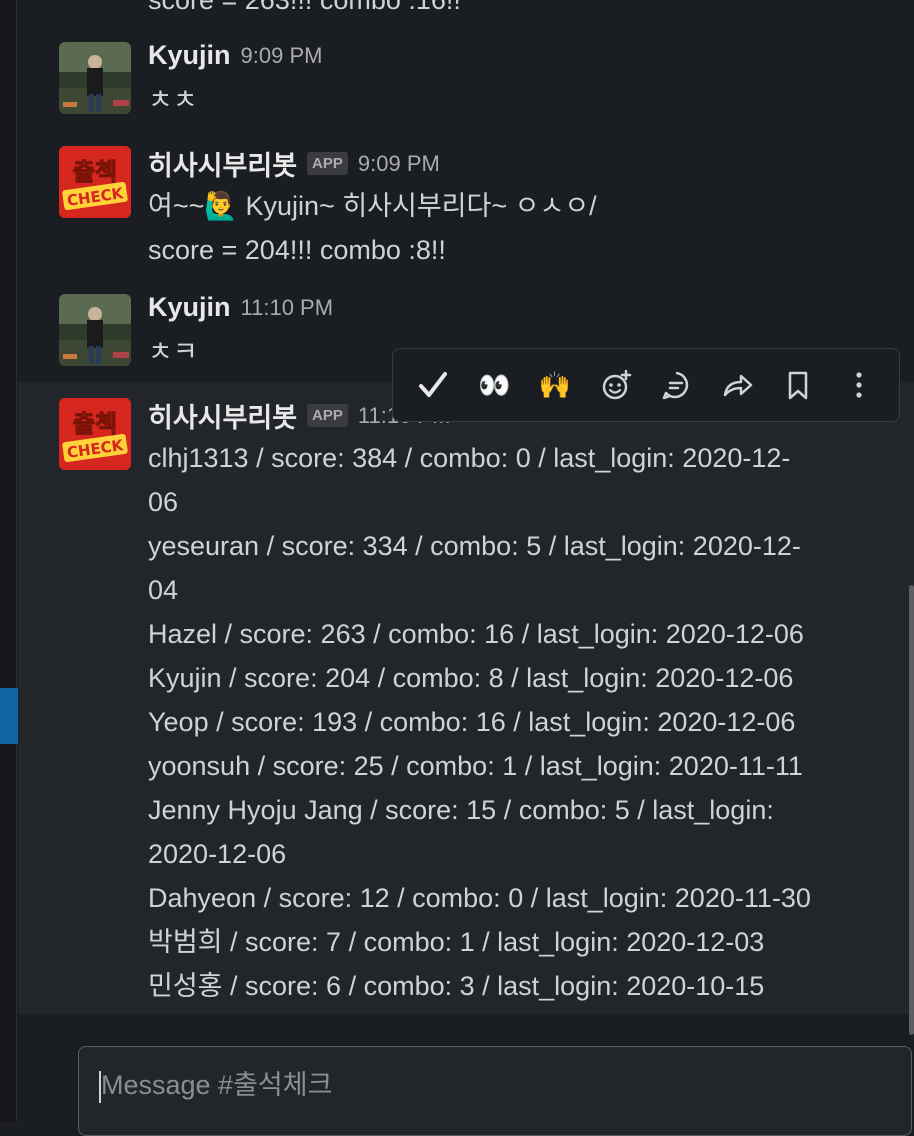 This screenshot has width=914, height=1136. Describe the element at coordinates (173, 100) in the screenshot. I see `message-text: ㅊㅊ` at that location.